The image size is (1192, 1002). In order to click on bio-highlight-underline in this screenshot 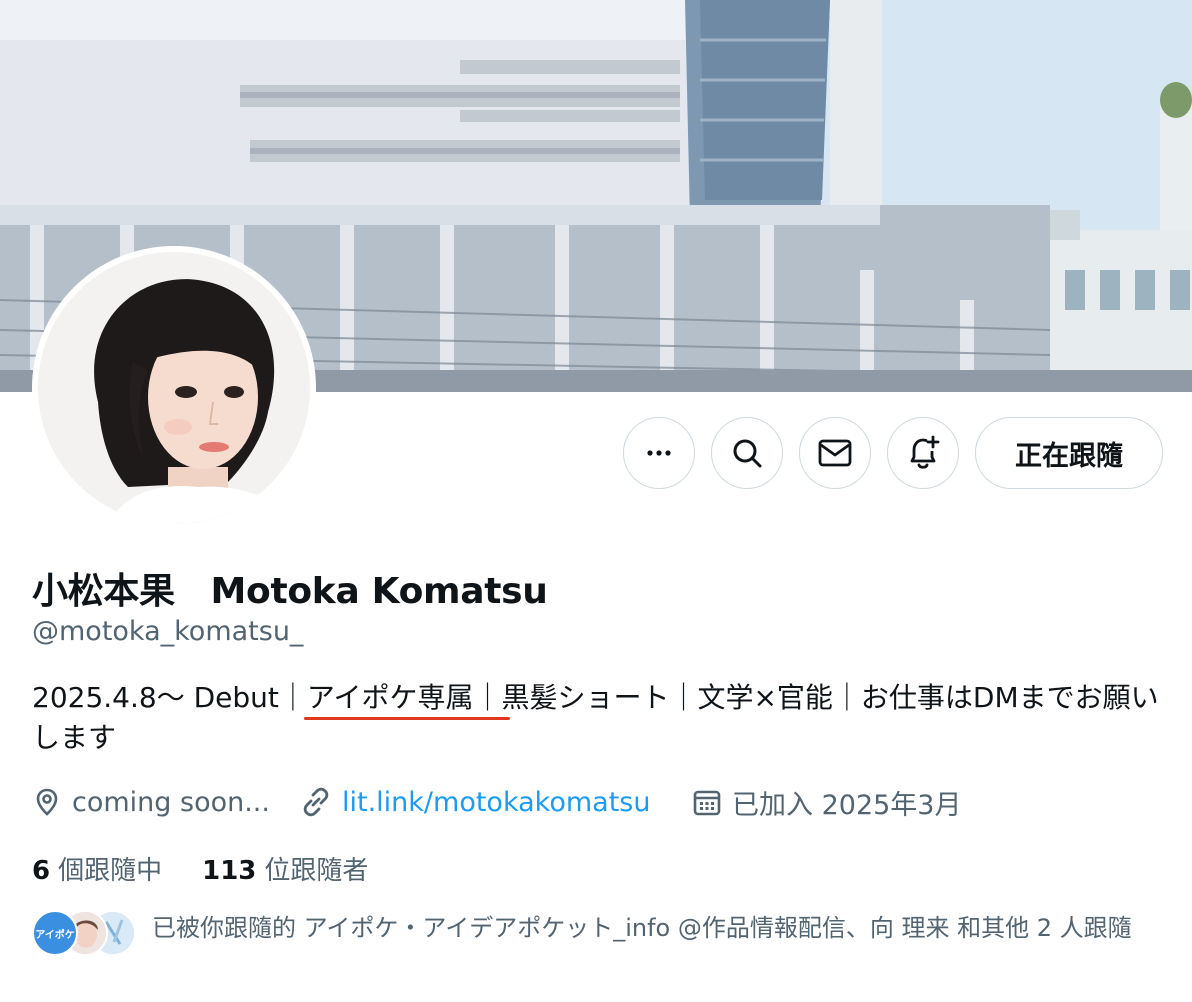, I will do `click(407, 718)`.